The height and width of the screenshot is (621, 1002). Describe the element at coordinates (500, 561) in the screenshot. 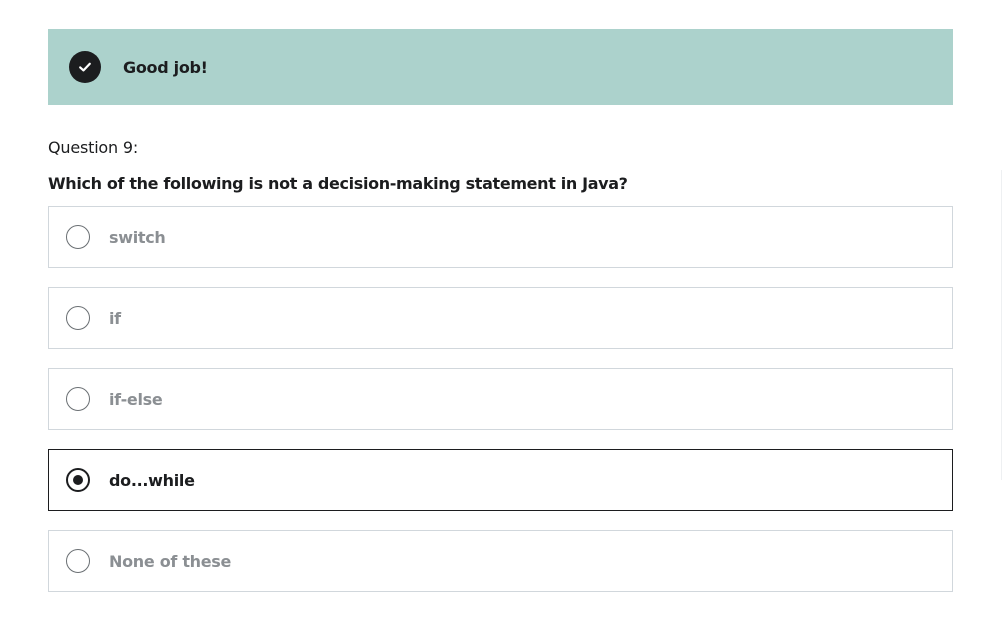

I see `answer-option-none-of-these: None of these` at that location.